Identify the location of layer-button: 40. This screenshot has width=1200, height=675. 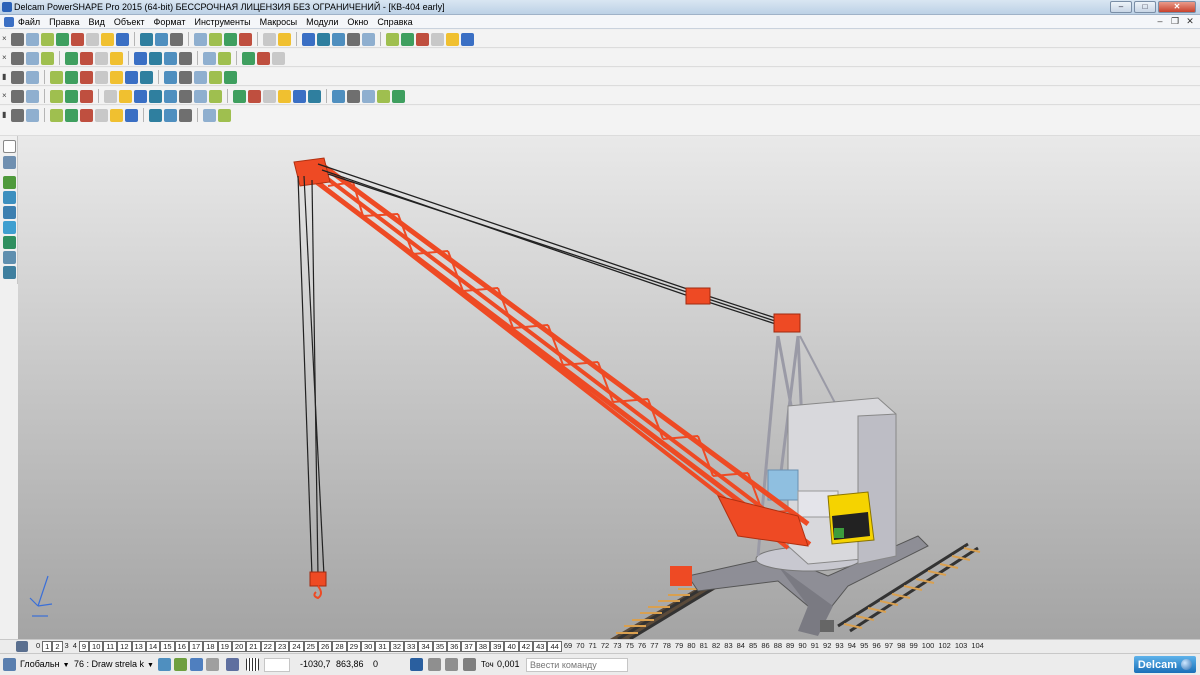
(511, 646).